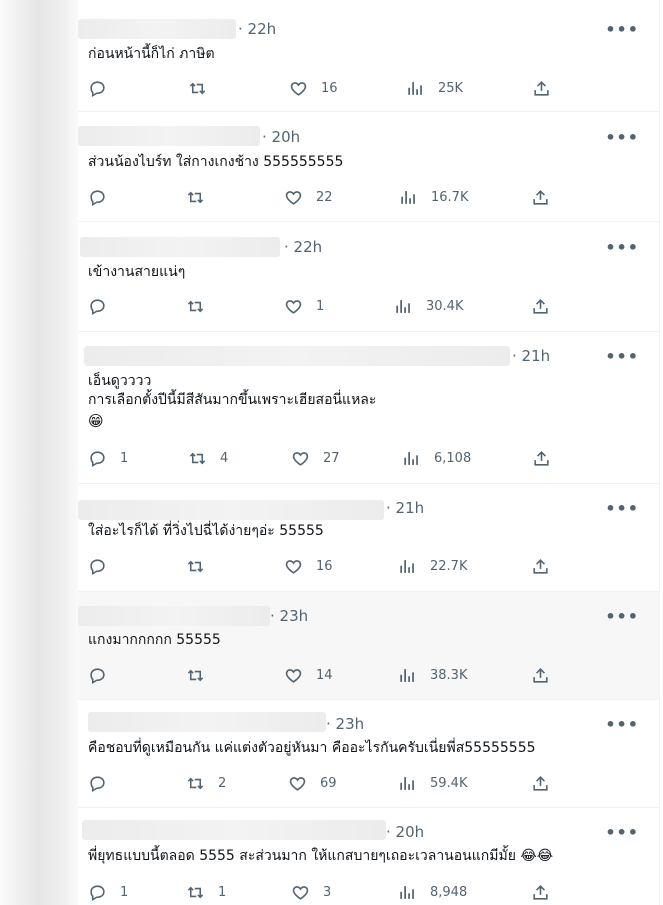 The width and height of the screenshot is (663, 905). What do you see at coordinates (308, 675) in the screenshot?
I see `like-button: 14` at bounding box center [308, 675].